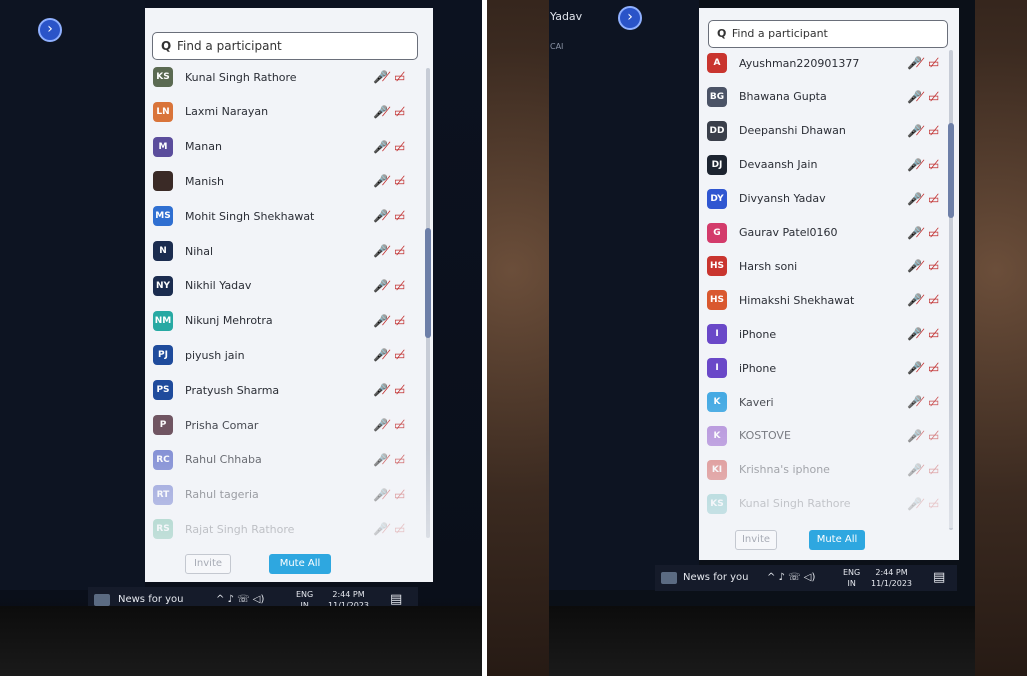 The width and height of the screenshot is (1027, 676). What do you see at coordinates (791, 578) in the screenshot?
I see `system-tray-icons: ^ ♪ ☏ ◁)` at bounding box center [791, 578].